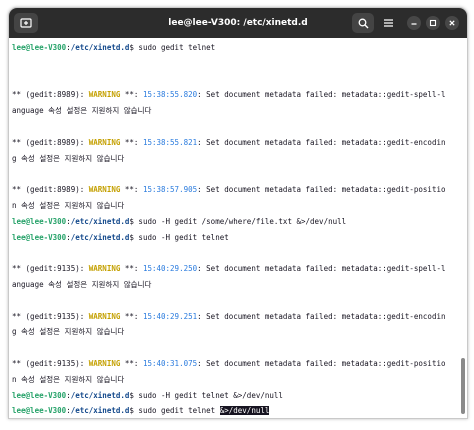 This screenshot has width=474, height=430. I want to click on timestamp: 15:40:29.250, so click(170, 269).